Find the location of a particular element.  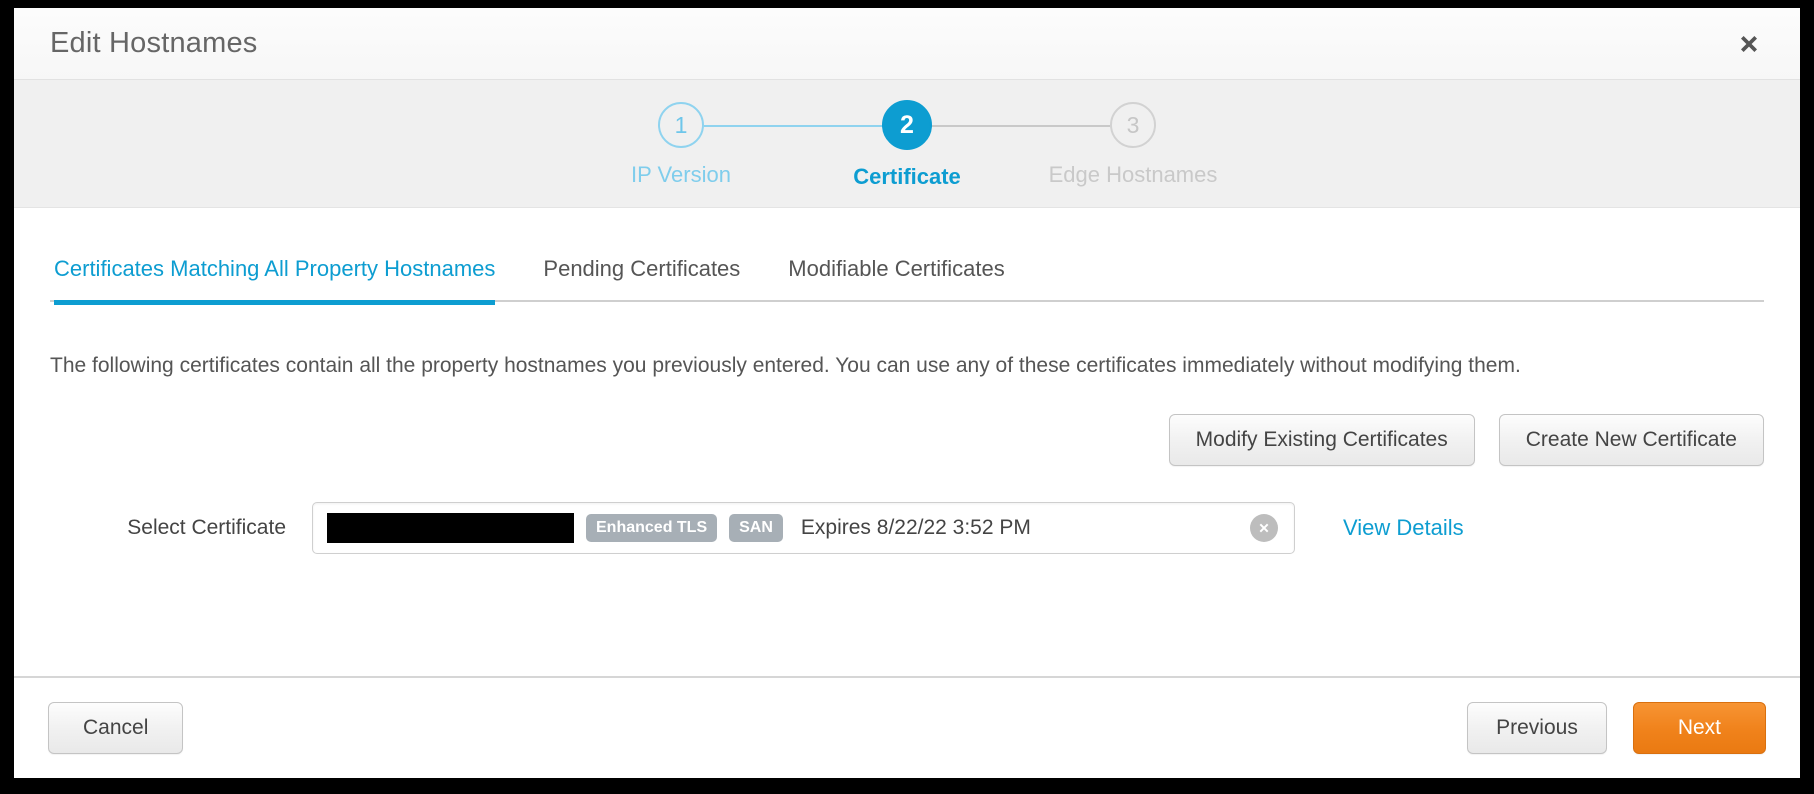

create-new-certificate-button: Create New Certificate is located at coordinates (1631, 440).